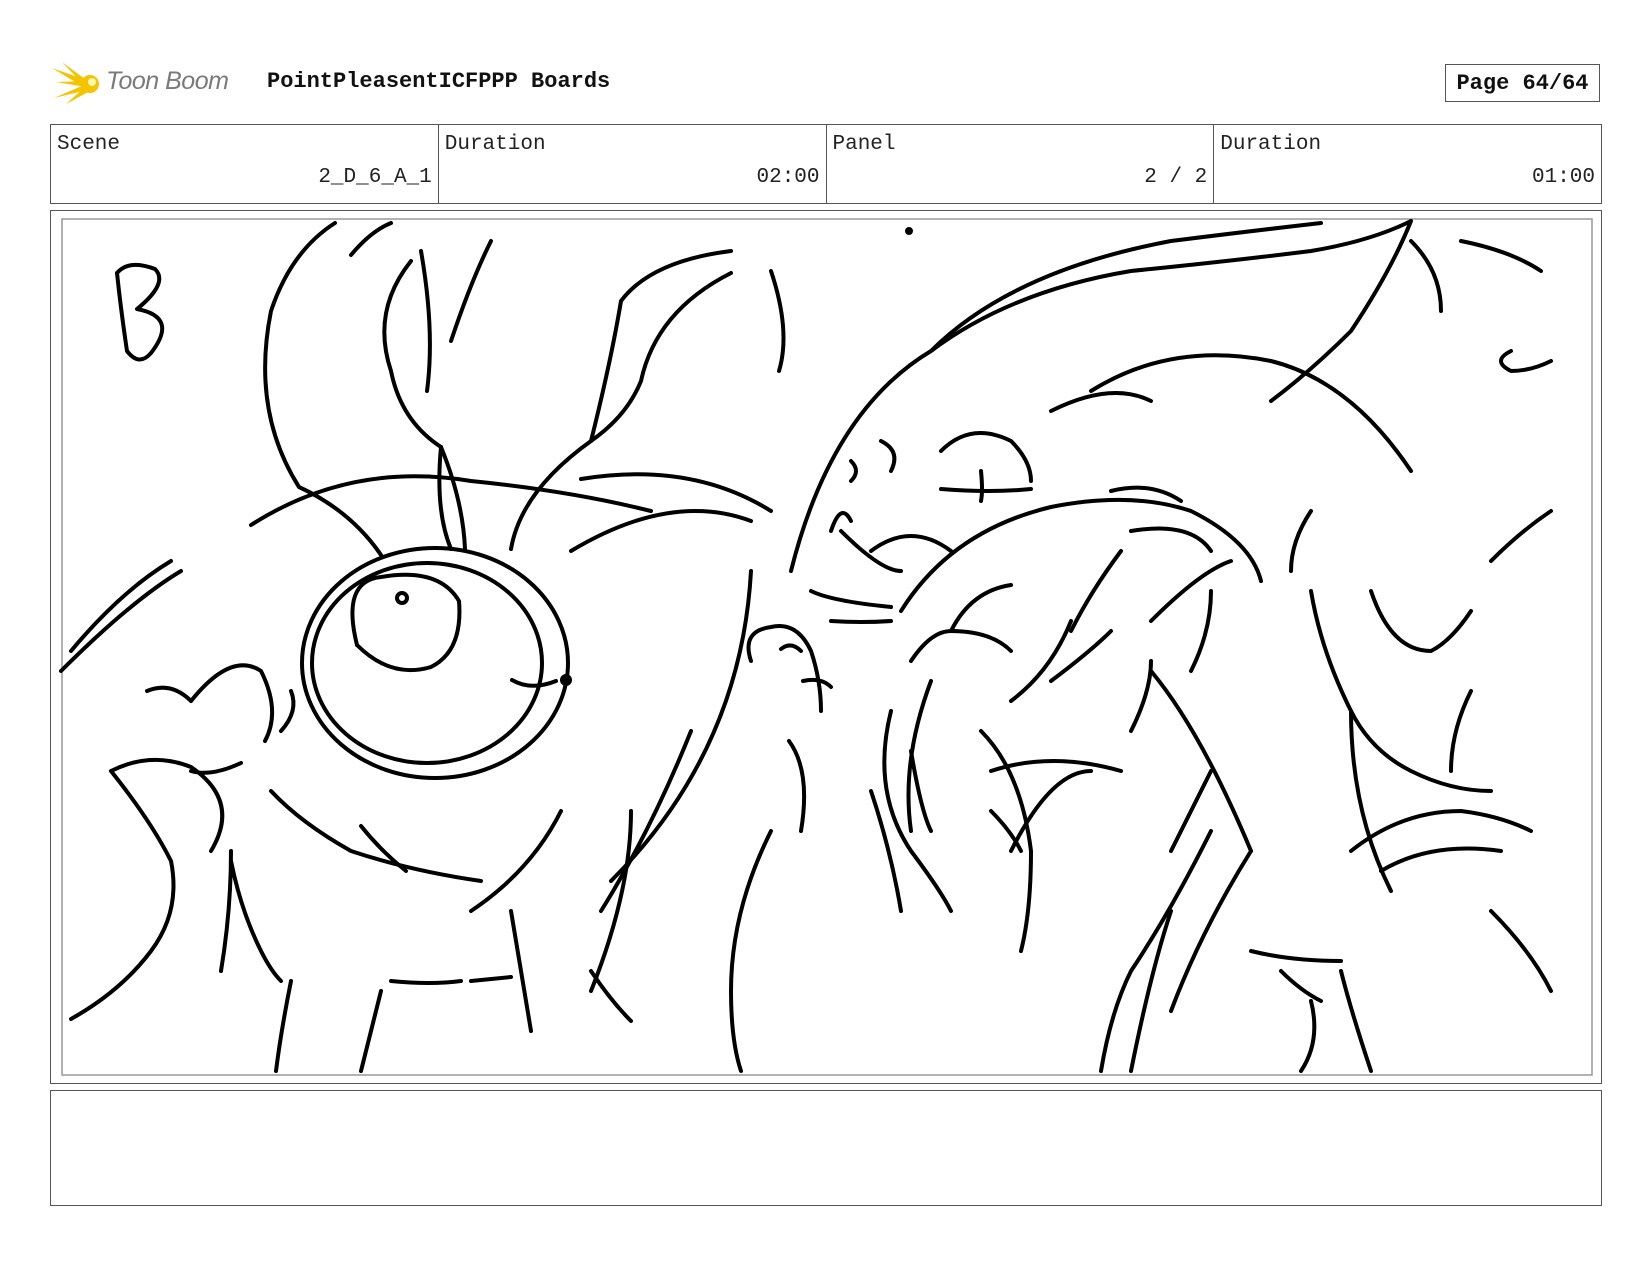  Describe the element at coordinates (788, 177) in the screenshot. I see `scene-duration-value: 02:00` at that location.